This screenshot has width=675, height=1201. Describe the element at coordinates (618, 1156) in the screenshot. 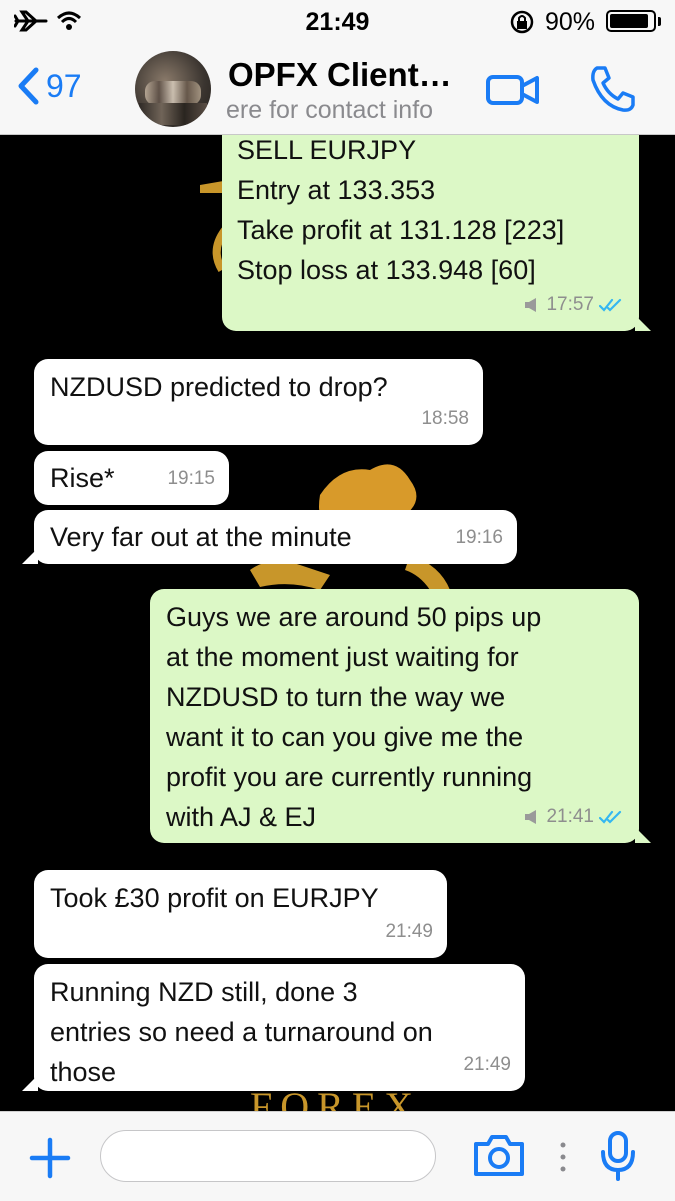

I see `microphone-icon` at that location.